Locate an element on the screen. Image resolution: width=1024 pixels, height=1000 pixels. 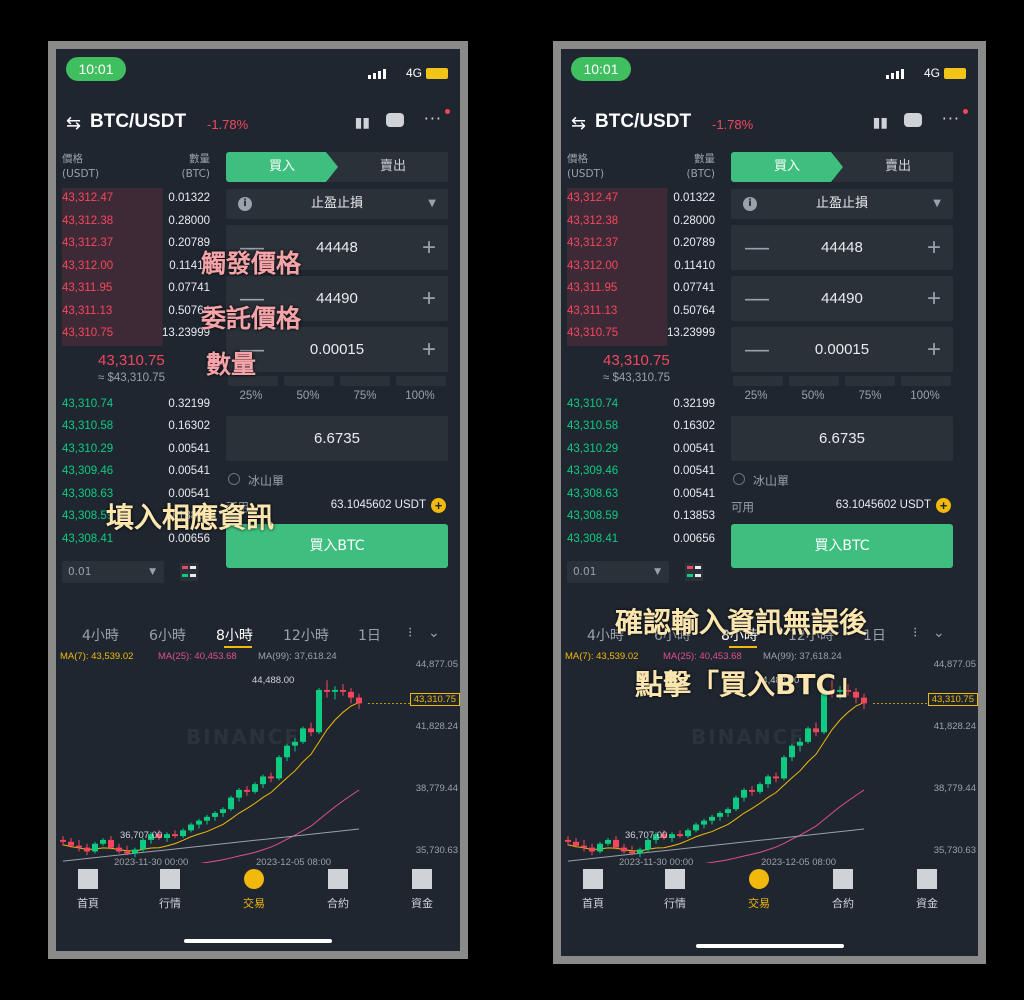
trigger-price-field: — 44448 + is located at coordinates (842, 247).